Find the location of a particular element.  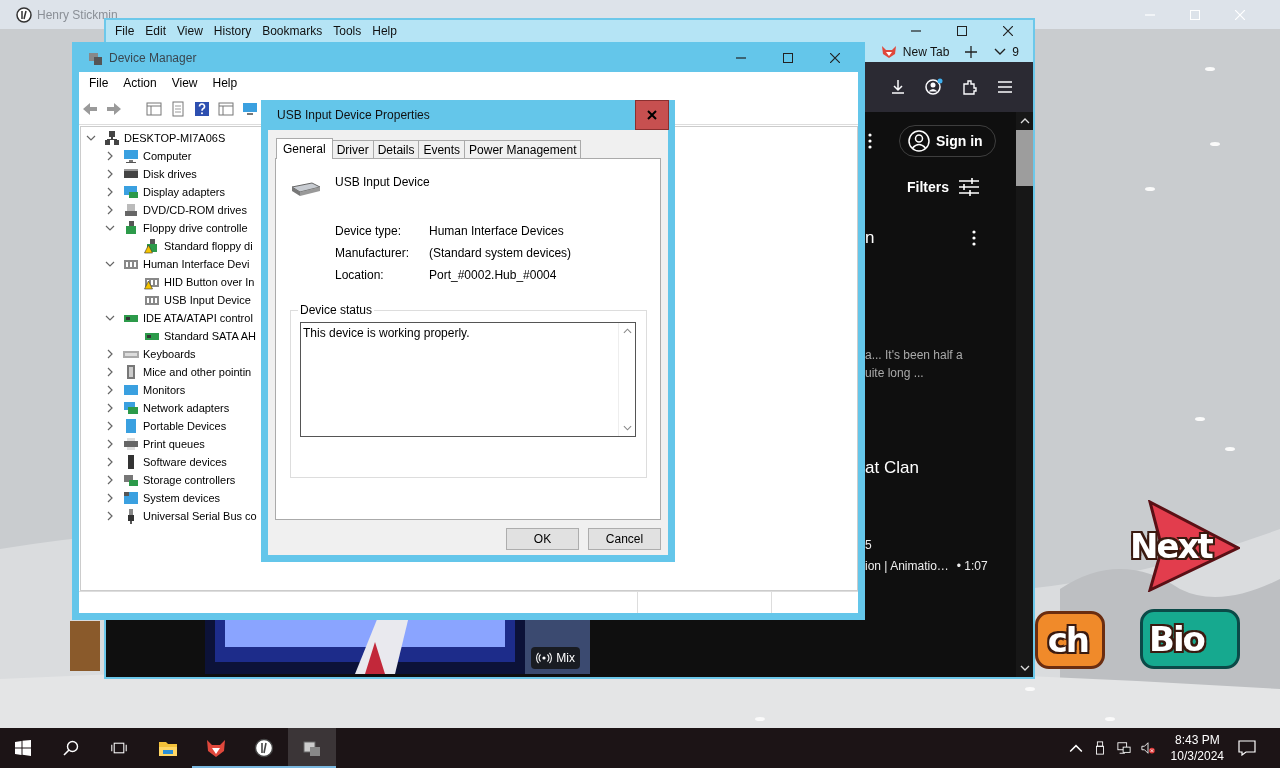

search-icon is located at coordinates (71, 748).